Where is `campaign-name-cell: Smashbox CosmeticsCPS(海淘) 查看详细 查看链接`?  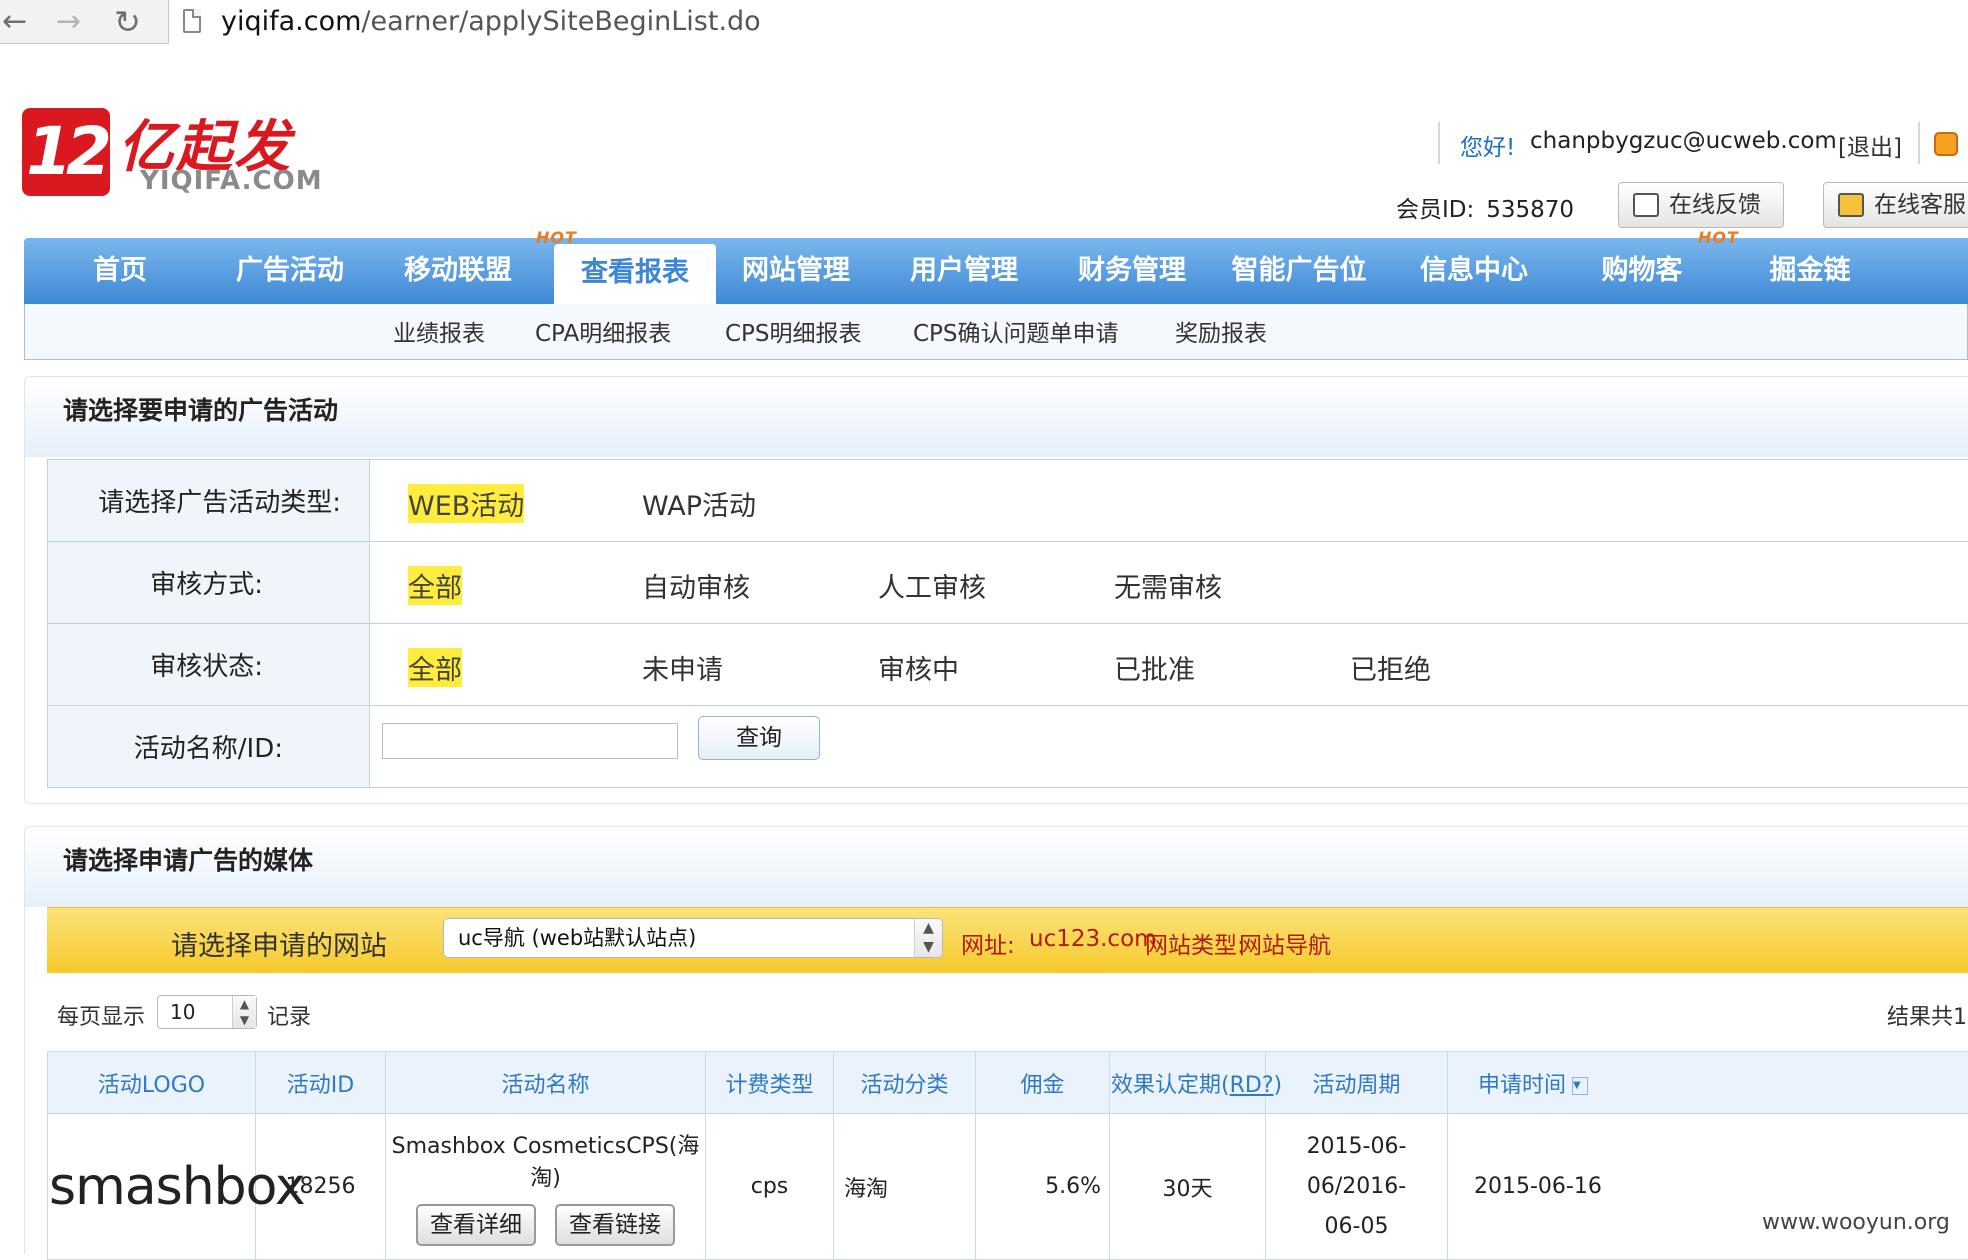
campaign-name-cell: Smashbox CosmeticsCPS(海淘) 查看详细 查看链接 is located at coordinates (546, 1187).